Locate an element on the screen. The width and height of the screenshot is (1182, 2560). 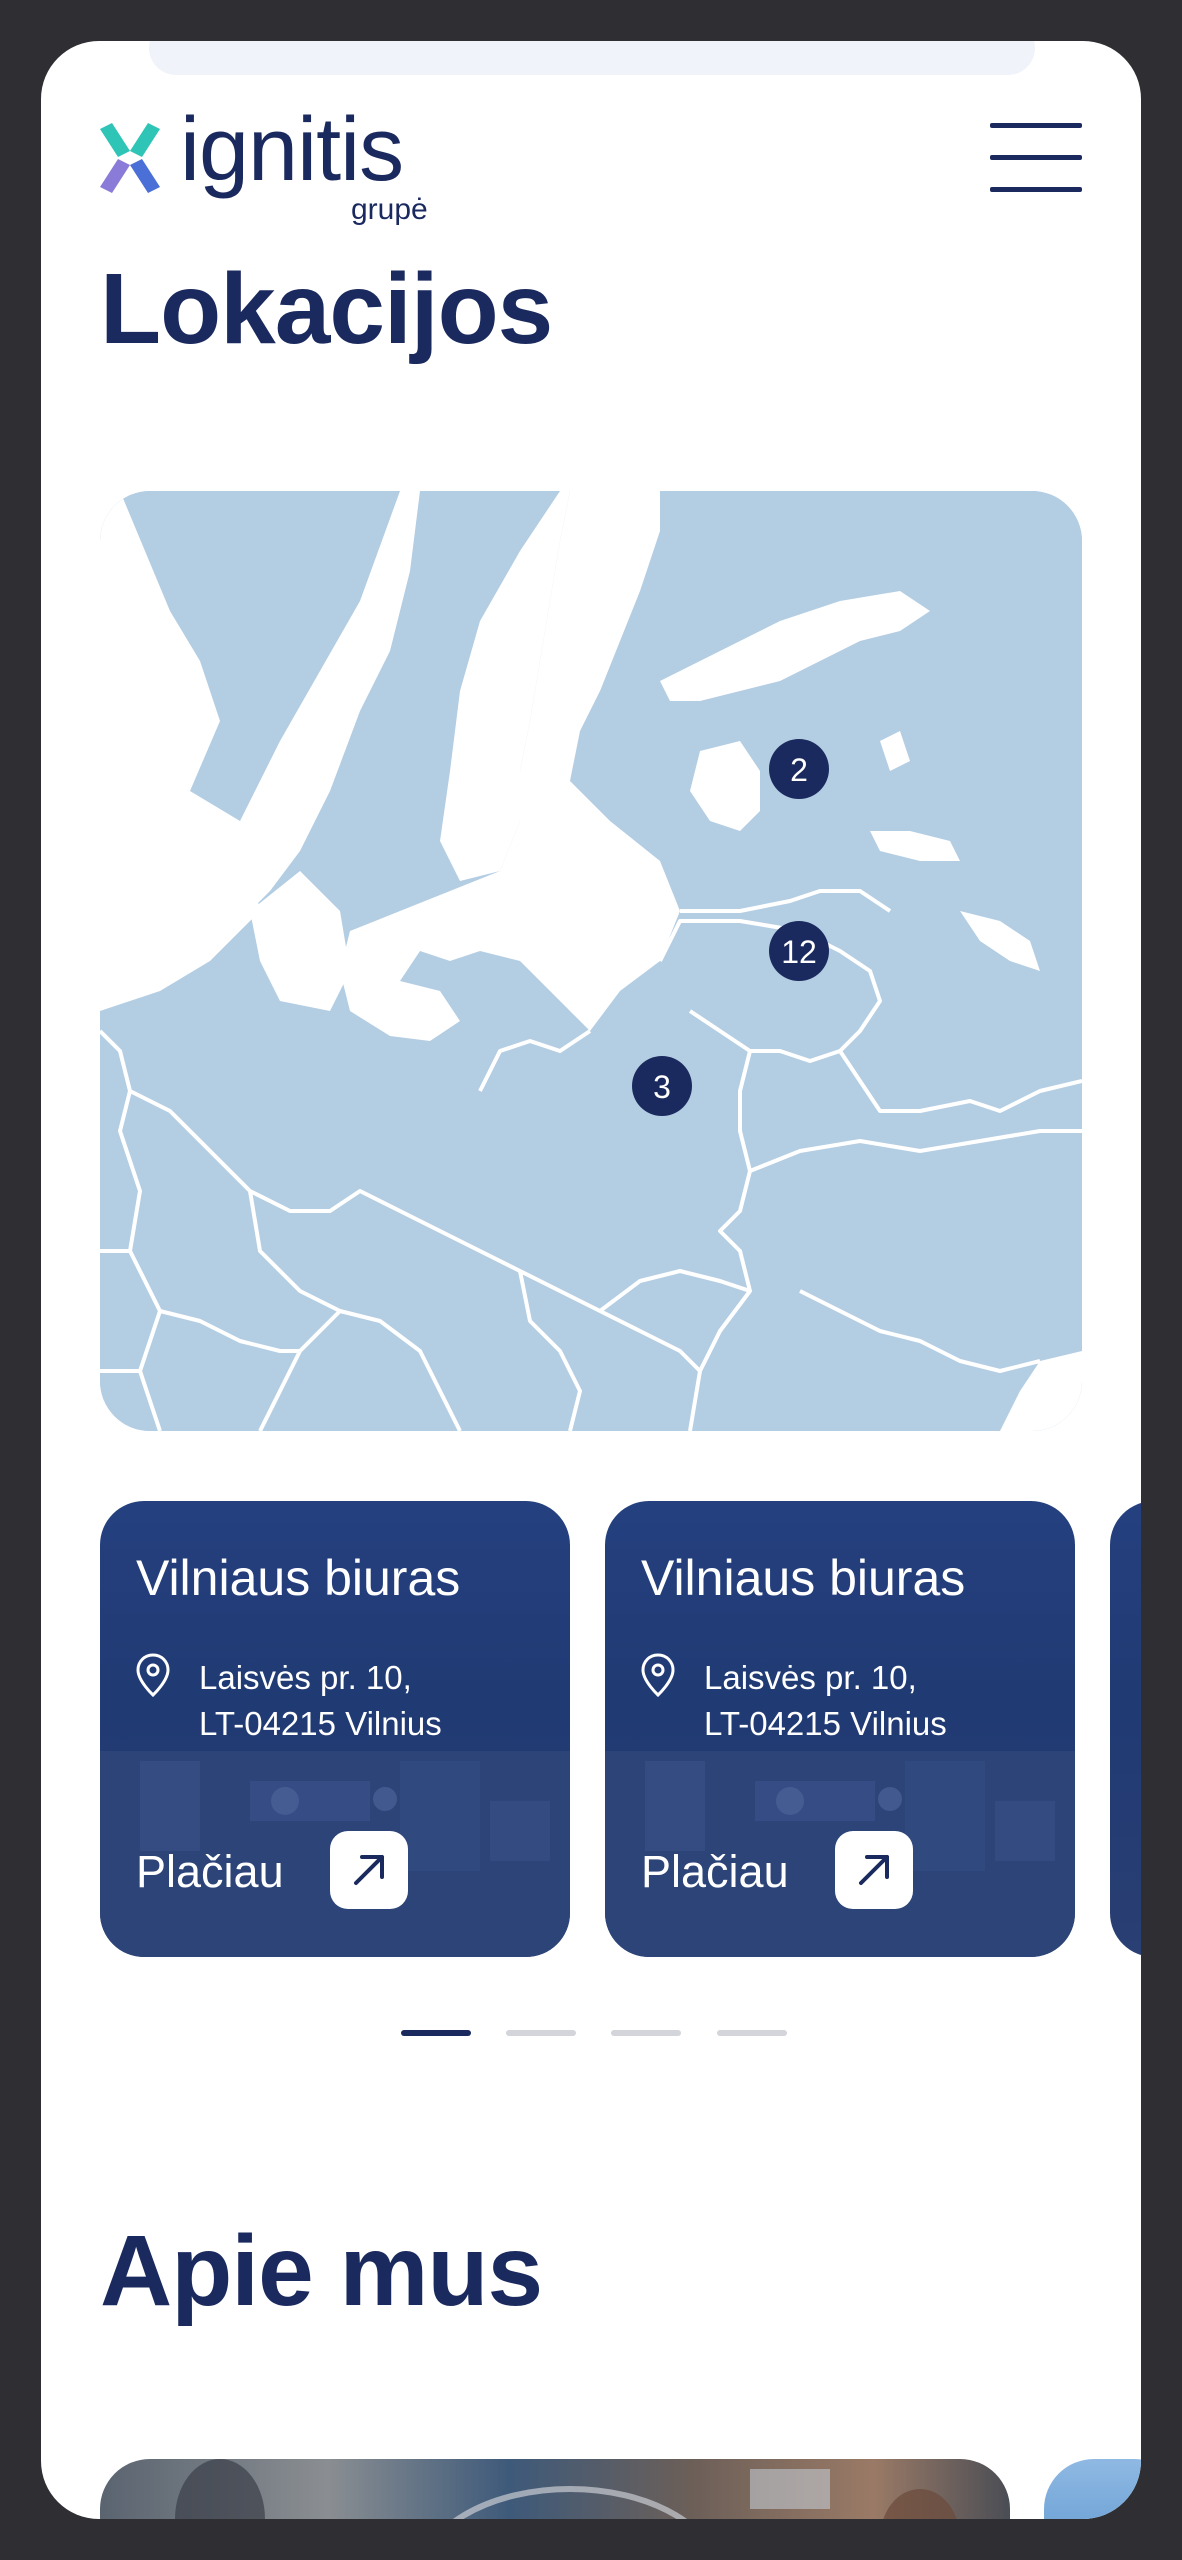
cluster-count: 2 is located at coordinates (799, 770).